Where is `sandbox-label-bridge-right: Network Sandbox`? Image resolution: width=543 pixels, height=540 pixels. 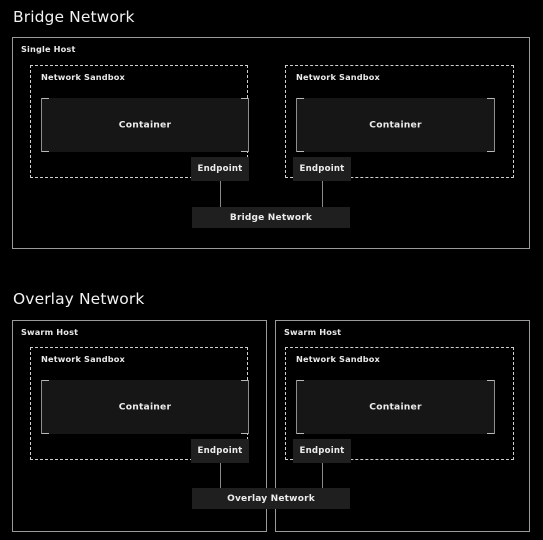
sandbox-label-bridge-right: Network Sandbox is located at coordinates (338, 77).